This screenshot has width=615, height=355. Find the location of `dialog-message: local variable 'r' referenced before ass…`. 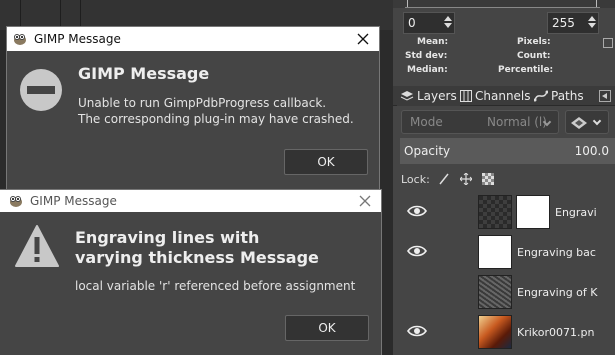

dialog-message: local variable 'r' referenced before ass… is located at coordinates (215, 286).